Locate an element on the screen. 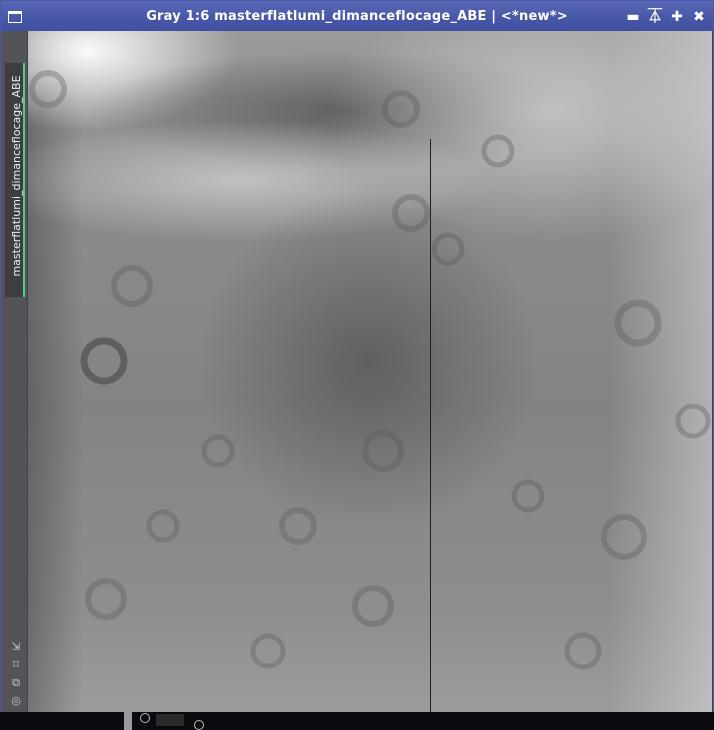  image-seam-line is located at coordinates (430, 425).